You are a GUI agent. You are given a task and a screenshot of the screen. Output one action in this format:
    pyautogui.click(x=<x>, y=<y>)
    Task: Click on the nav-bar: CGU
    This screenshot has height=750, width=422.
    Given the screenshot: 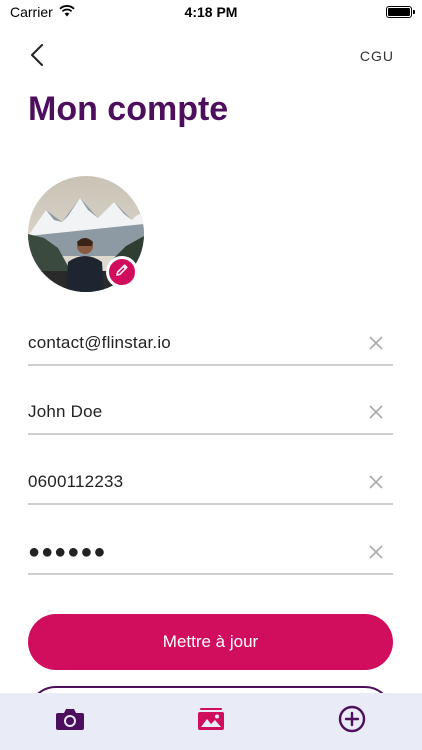 What is the action you would take?
    pyautogui.click(x=211, y=57)
    